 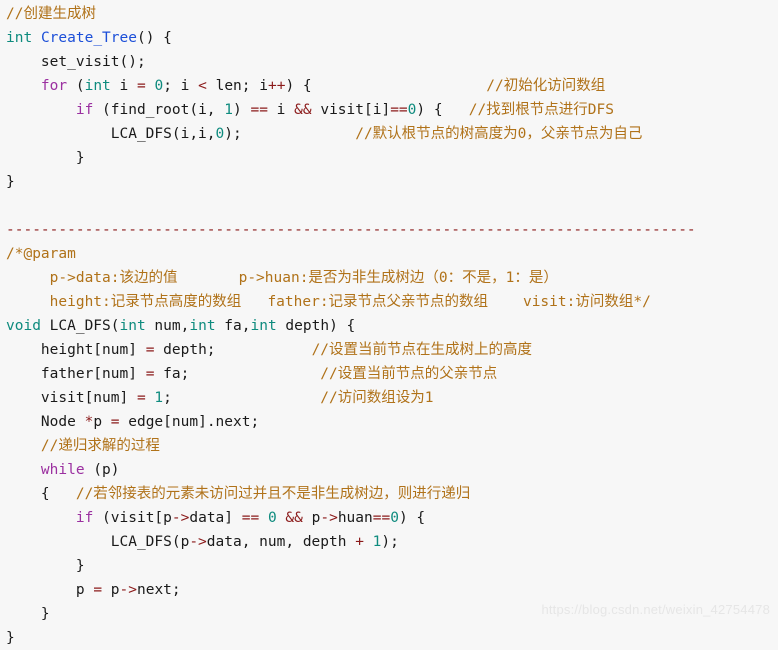 What do you see at coordinates (242, 110) in the screenshot?
I see `code-token-plain: )` at bounding box center [242, 110].